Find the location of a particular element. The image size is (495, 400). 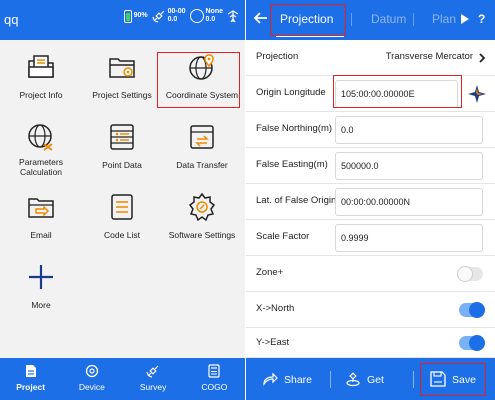

x-north-toggle is located at coordinates (472, 310).